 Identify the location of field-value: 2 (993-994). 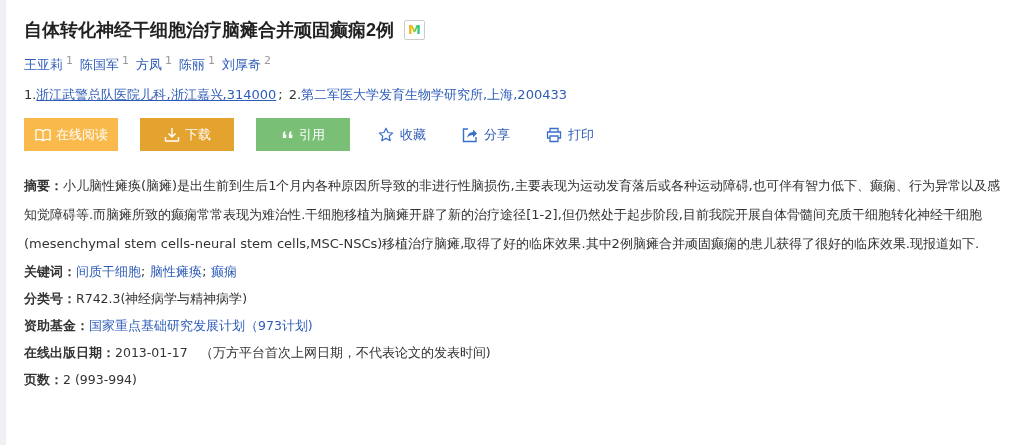
(100, 380).